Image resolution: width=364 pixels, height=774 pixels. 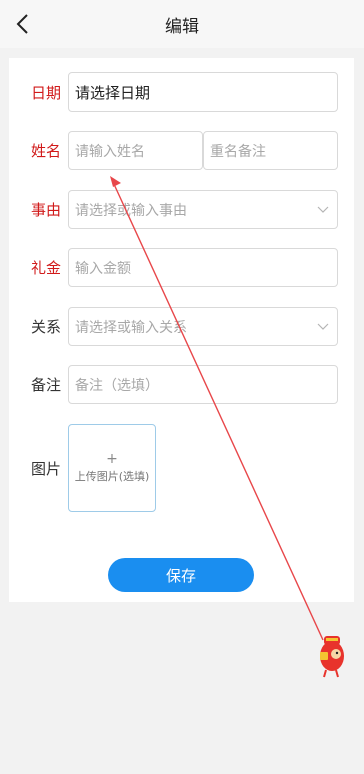 What do you see at coordinates (46, 210) in the screenshot?
I see `event-label: 事由` at bounding box center [46, 210].